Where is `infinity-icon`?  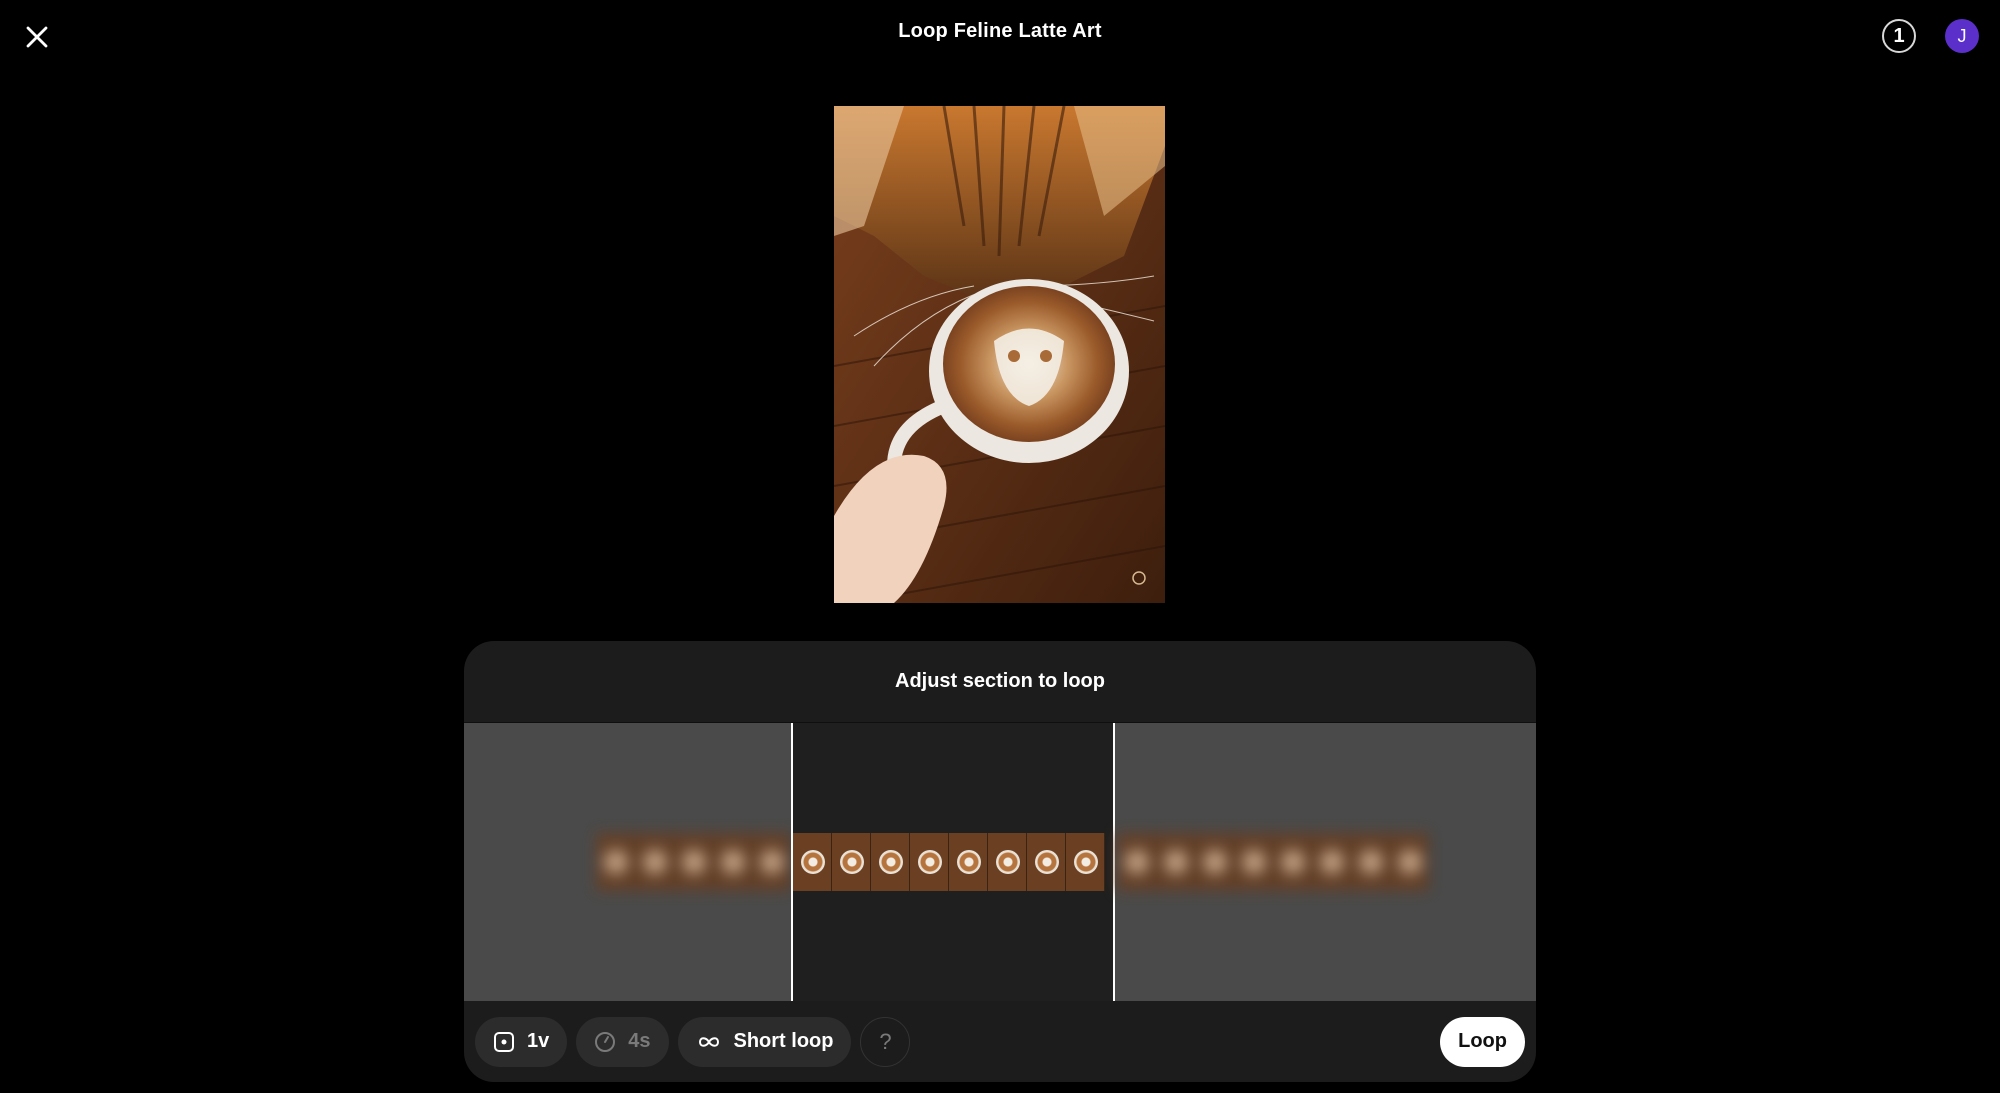
infinity-icon is located at coordinates (709, 1042).